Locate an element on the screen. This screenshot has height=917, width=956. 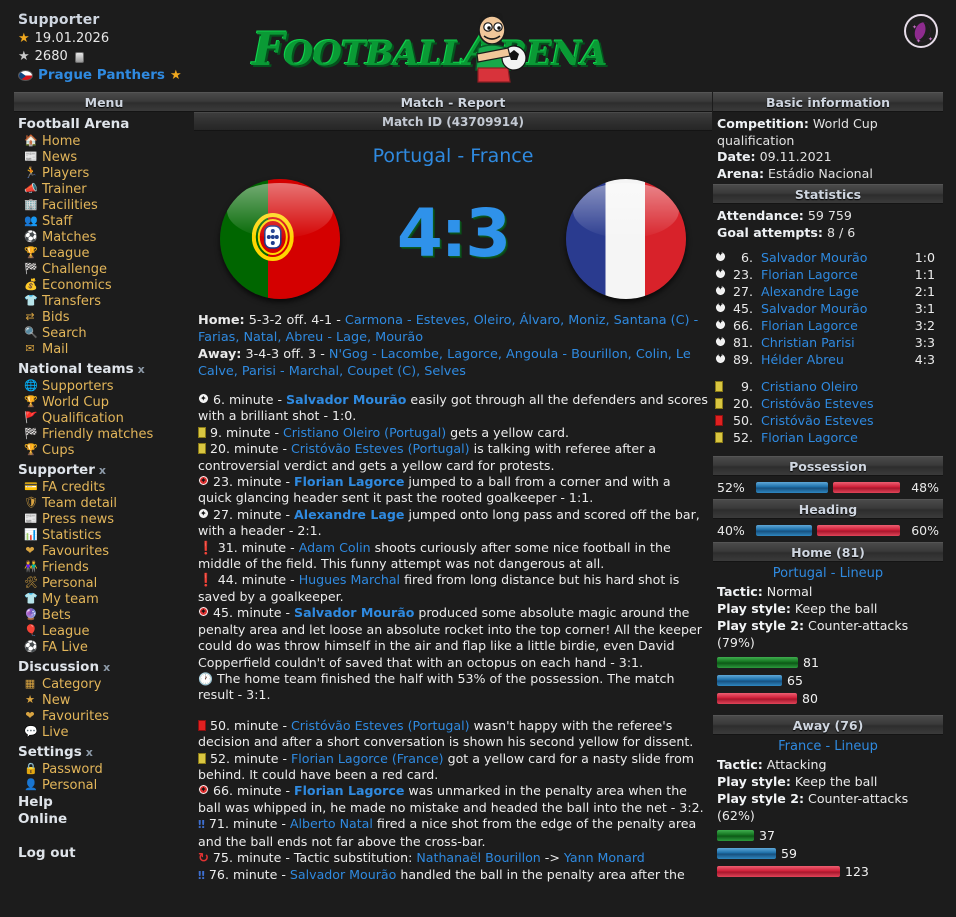
sidebar-item-cups: 🏆 Cups is located at coordinates (104, 450).